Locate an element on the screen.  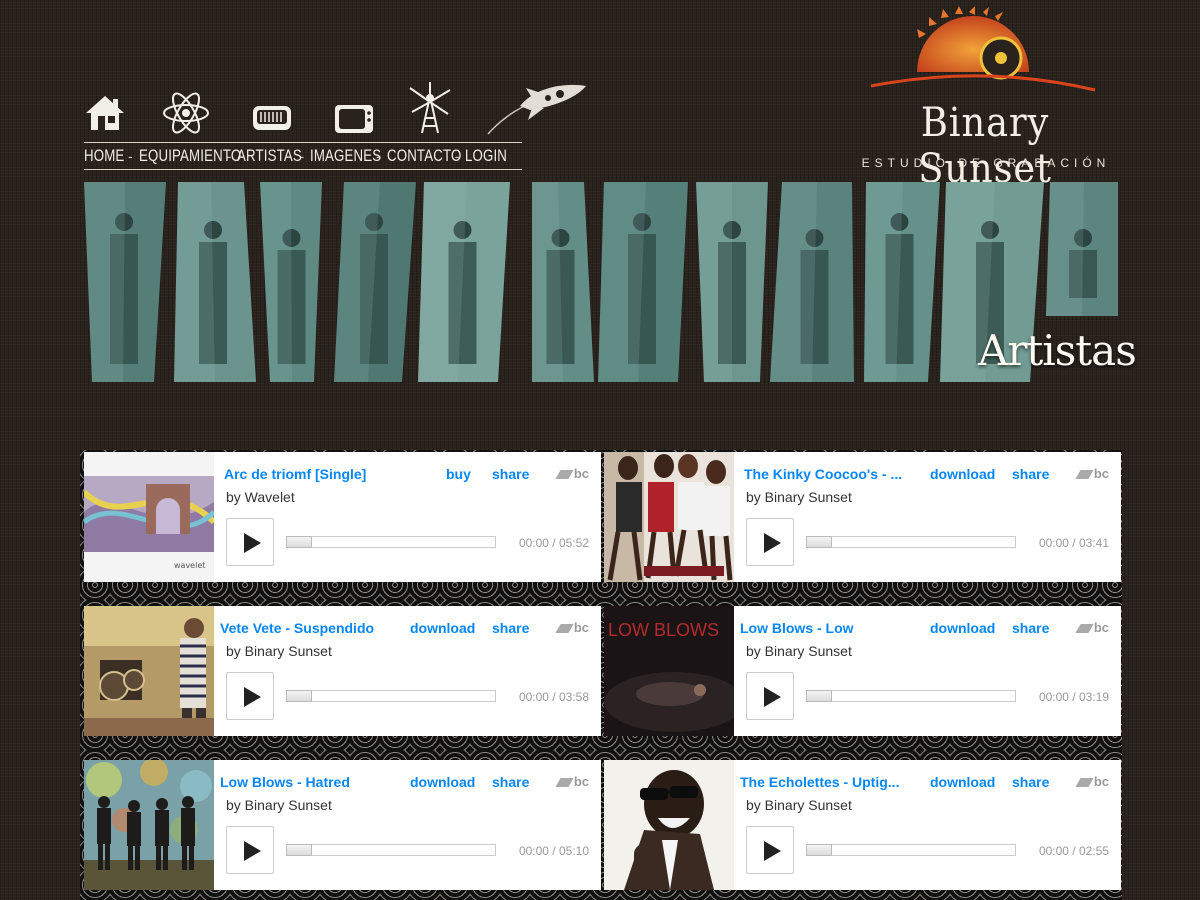
track-time: 00:00 / 02:55 is located at coordinates (1073, 851).